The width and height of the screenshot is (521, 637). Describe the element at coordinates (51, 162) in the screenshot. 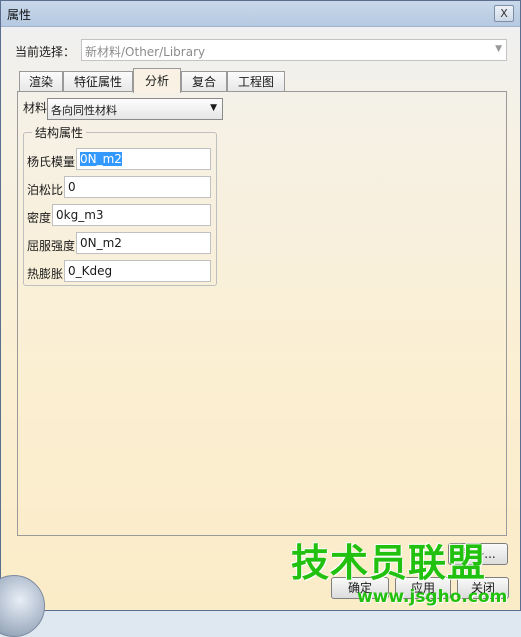

I see `youngs-modulus-label: 杨氏模量` at that location.